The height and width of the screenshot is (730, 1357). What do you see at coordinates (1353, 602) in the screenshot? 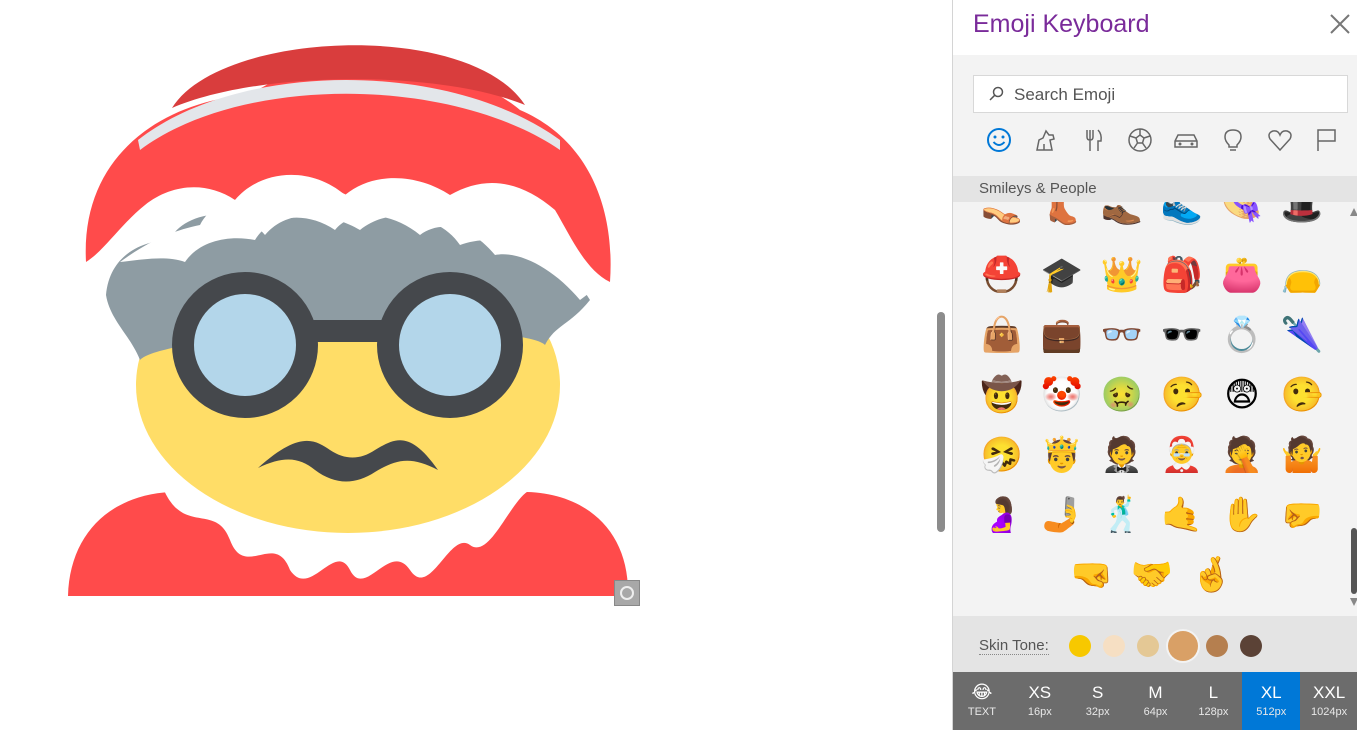
I see `grid-scroll-down-arrow` at bounding box center [1353, 602].